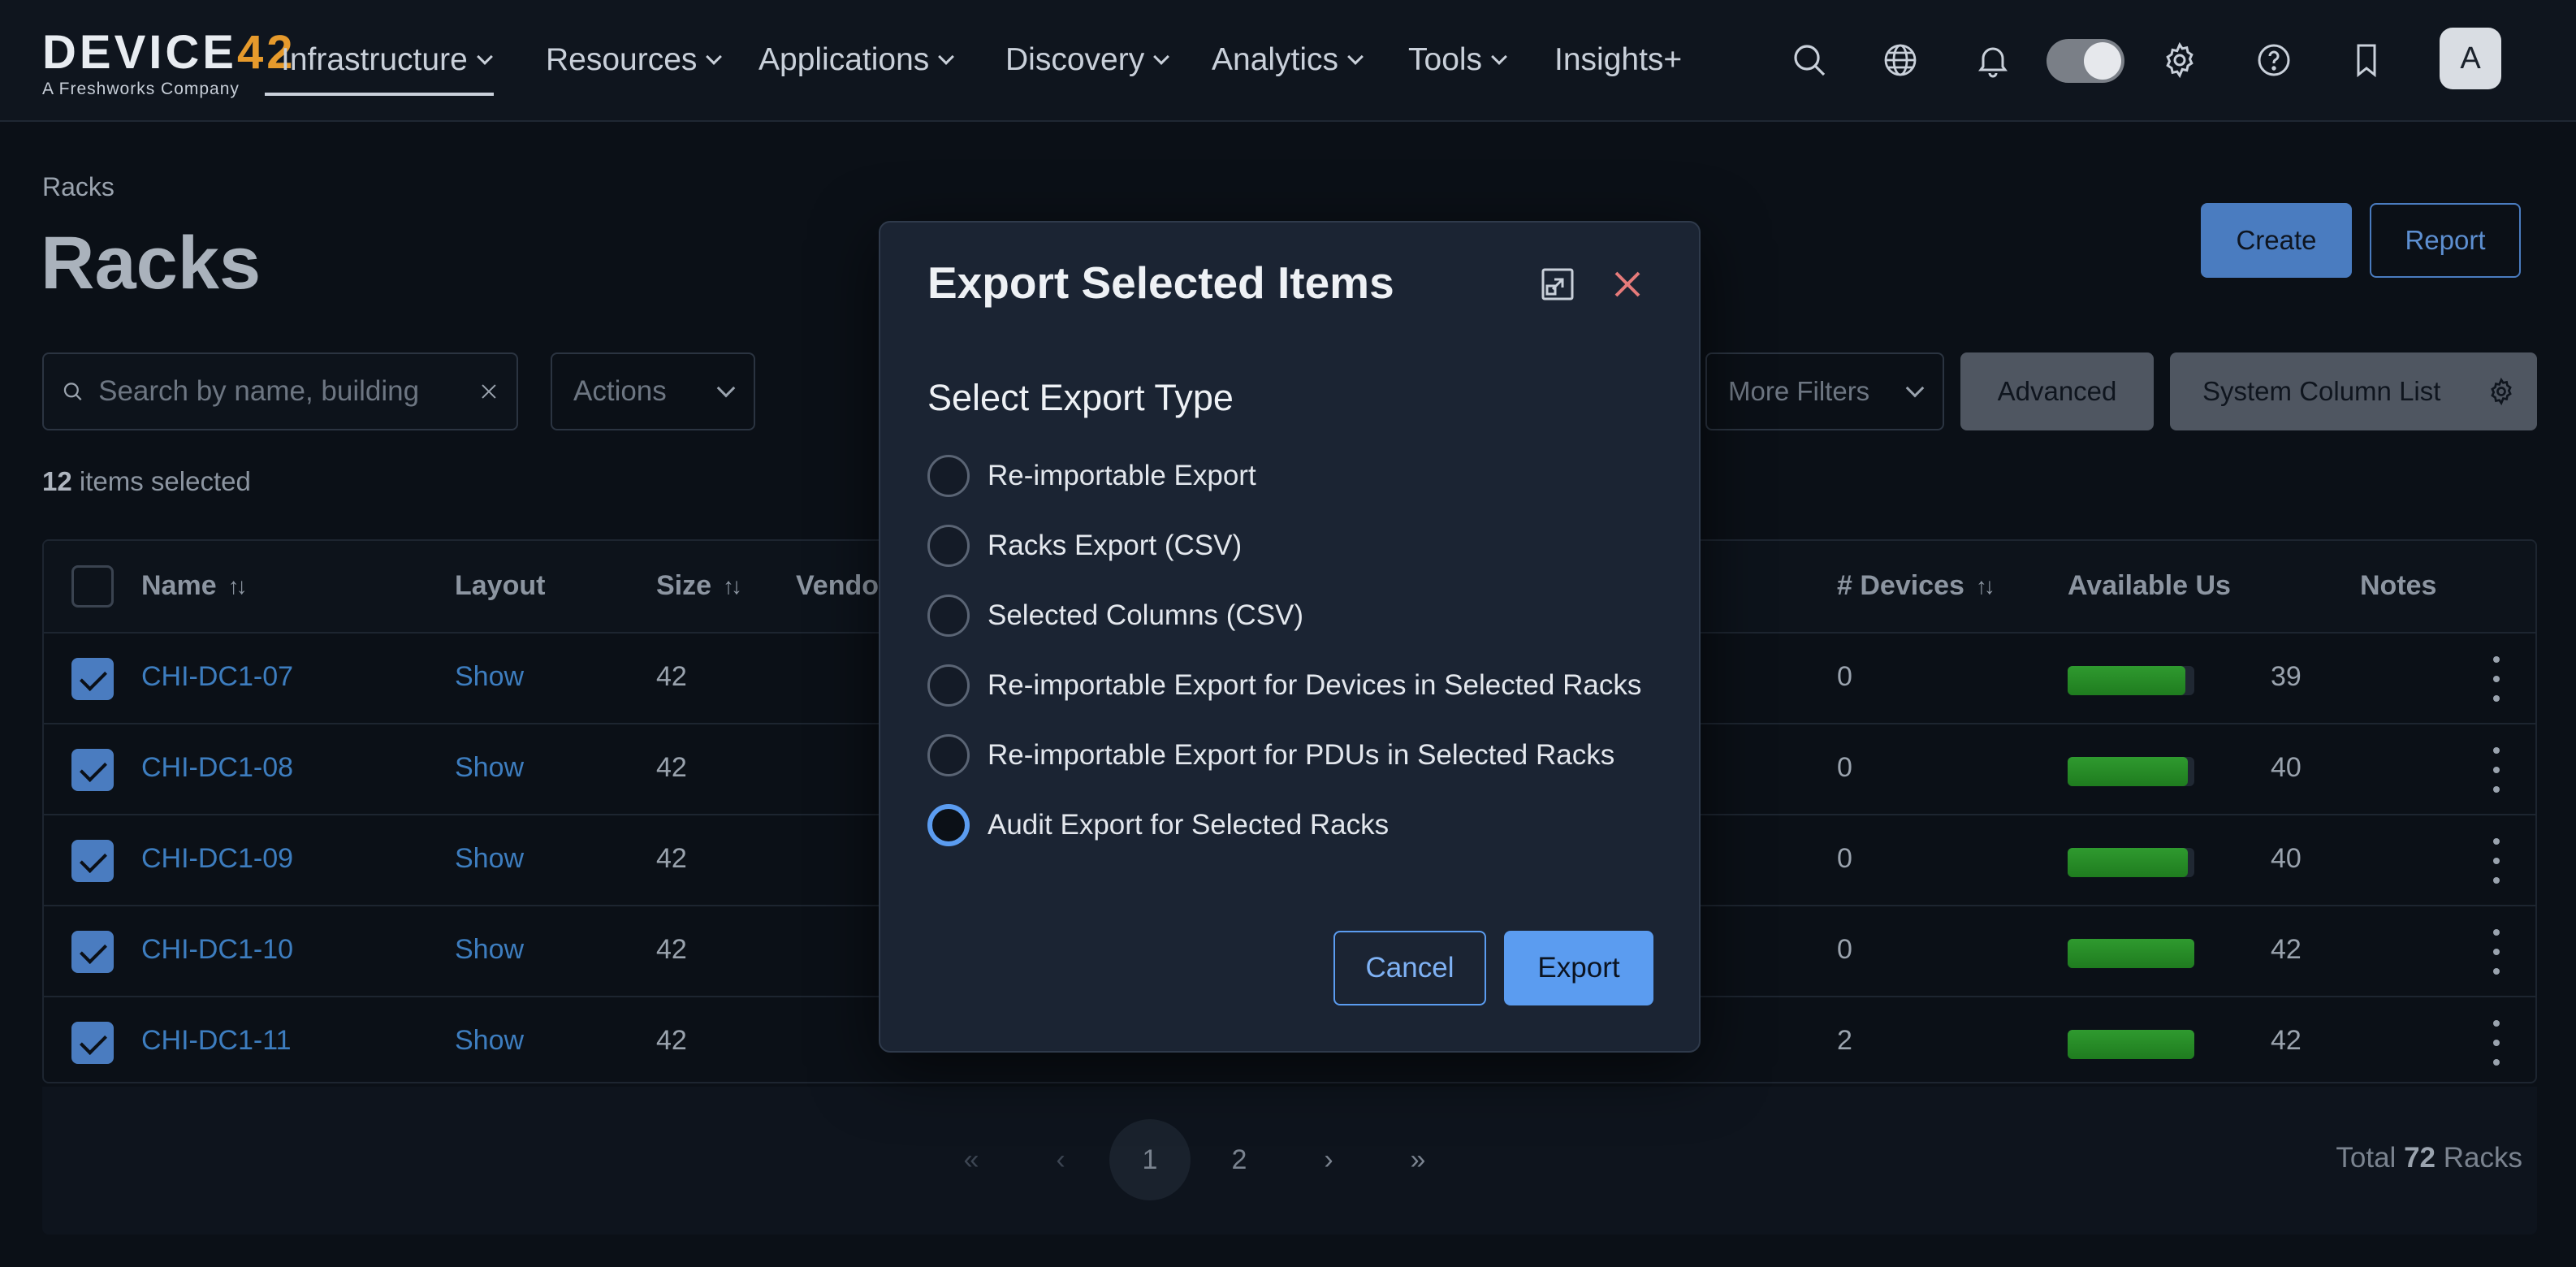 The height and width of the screenshot is (1267, 2576). What do you see at coordinates (2150, 585) in the screenshot?
I see `column-header-available-us: Available Us` at bounding box center [2150, 585].